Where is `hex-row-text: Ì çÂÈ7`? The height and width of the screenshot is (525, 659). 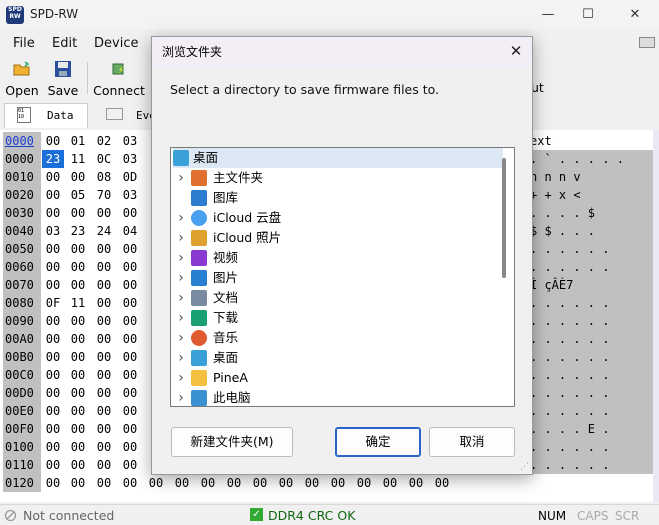 hex-row-text: Ì çÂÈ7 is located at coordinates (594, 285).